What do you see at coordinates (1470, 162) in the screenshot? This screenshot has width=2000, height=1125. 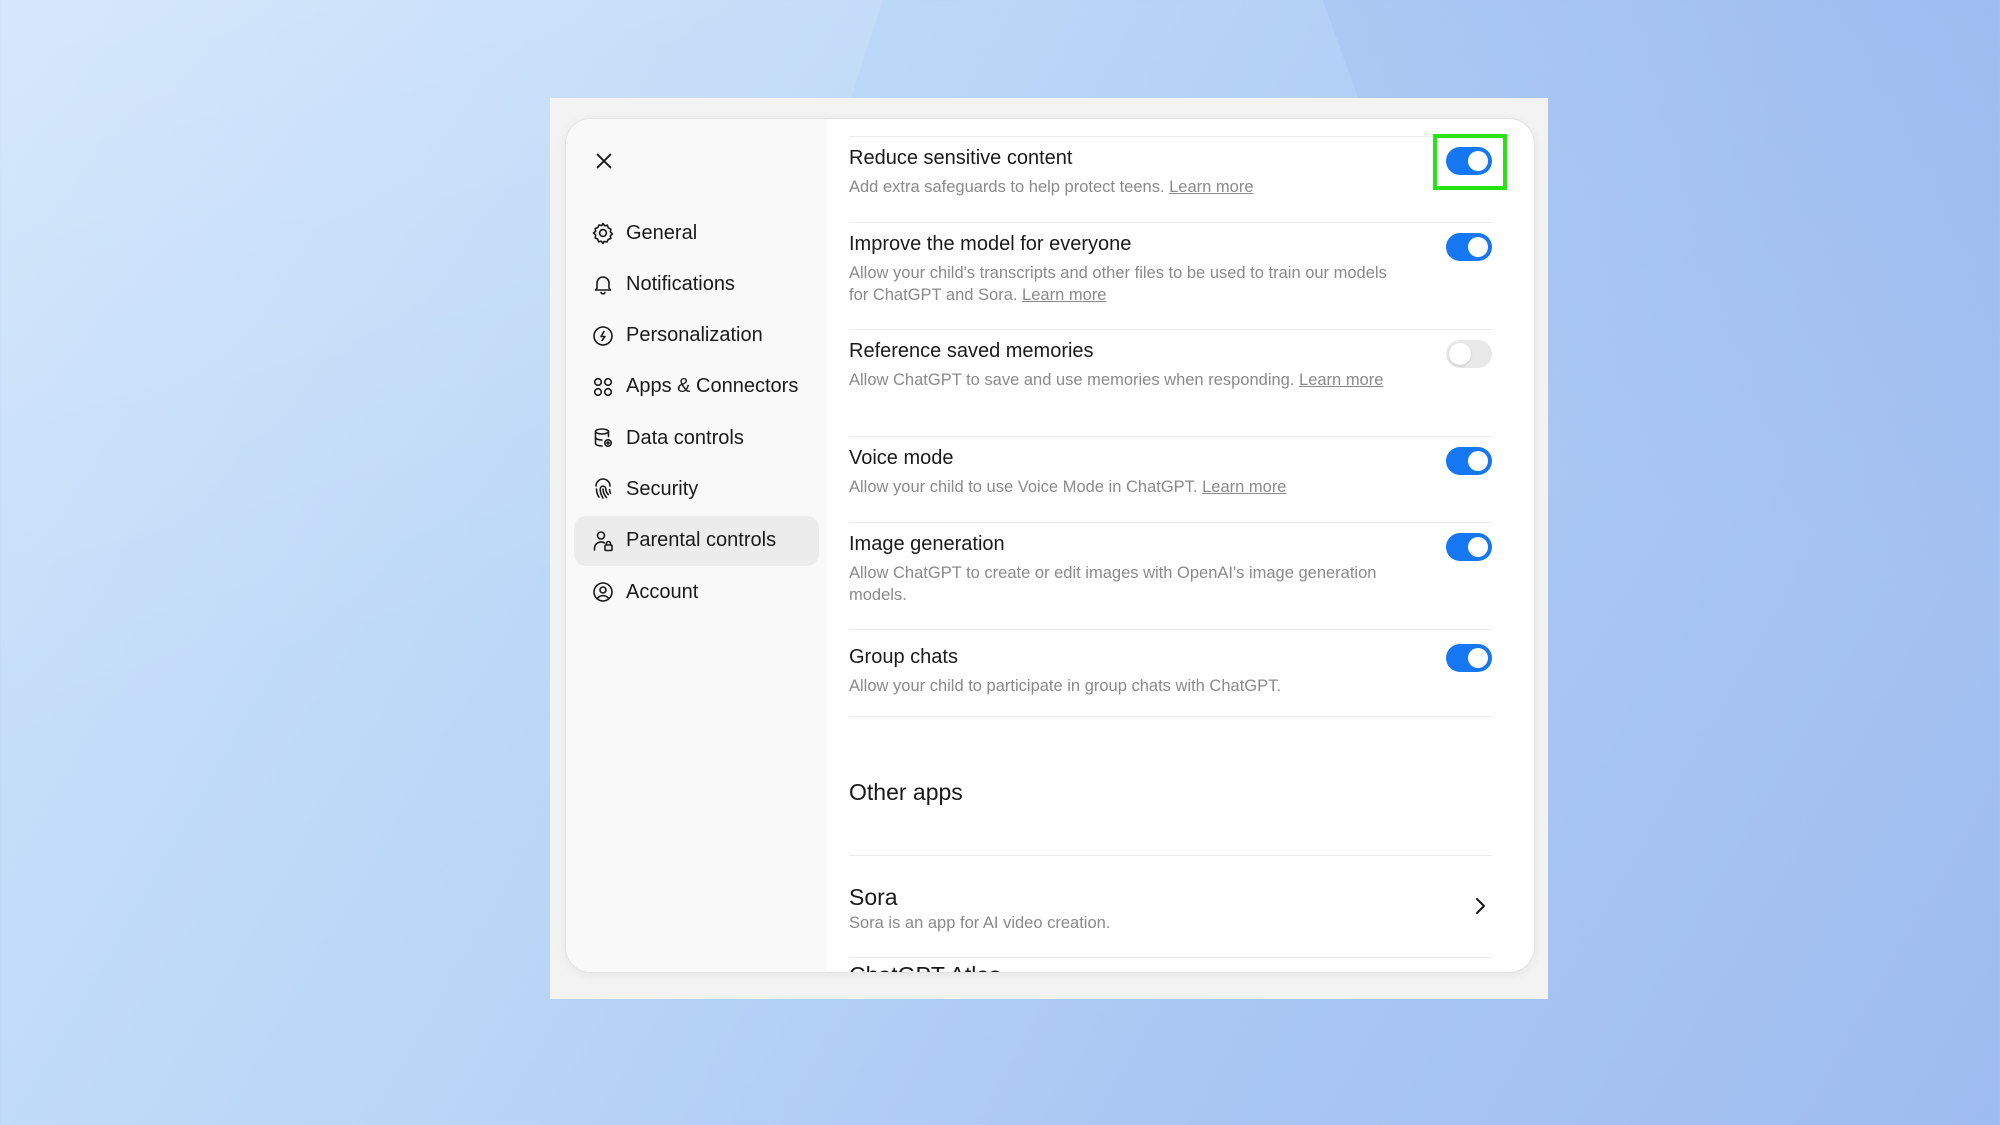 I see `highlight-box` at bounding box center [1470, 162].